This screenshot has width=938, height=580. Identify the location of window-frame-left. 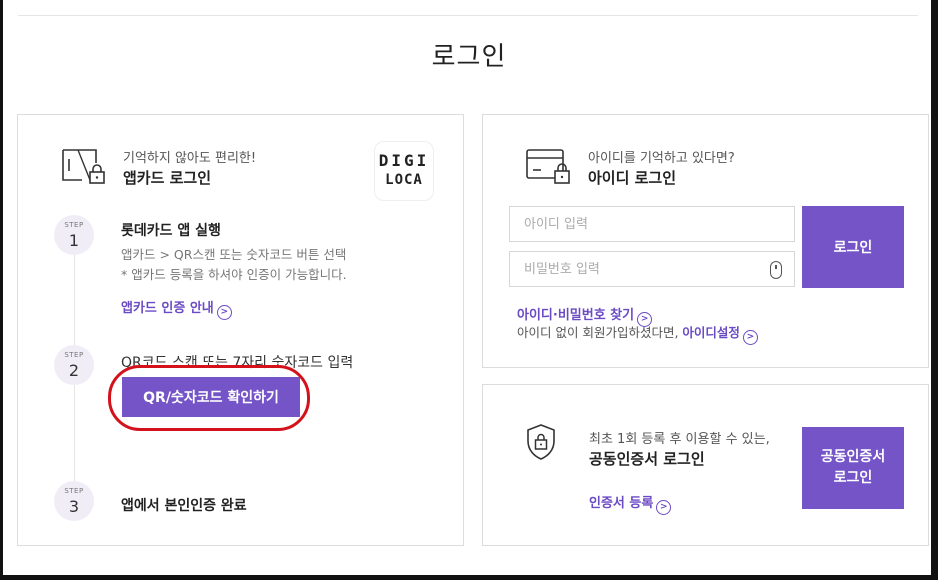
(1, 290).